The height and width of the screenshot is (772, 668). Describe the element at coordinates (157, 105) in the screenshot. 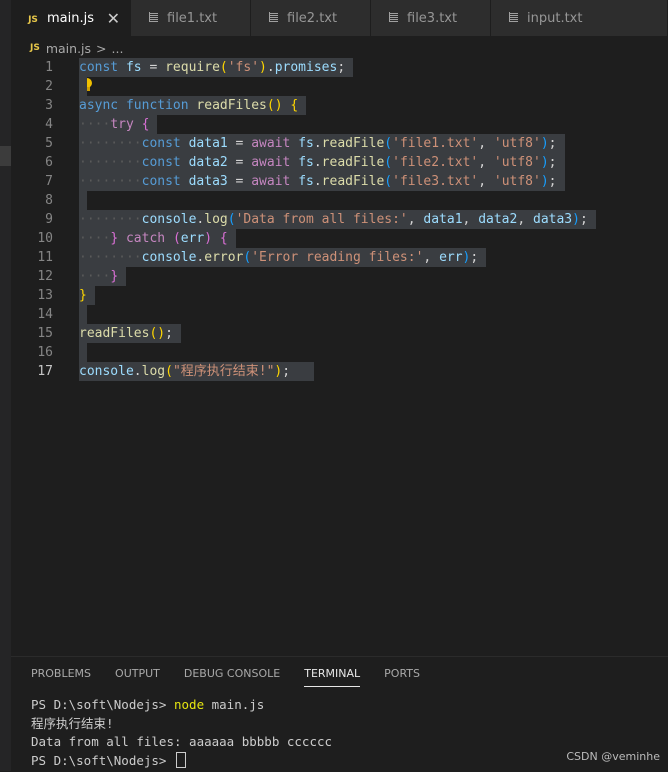

I see `code-token: function` at that location.